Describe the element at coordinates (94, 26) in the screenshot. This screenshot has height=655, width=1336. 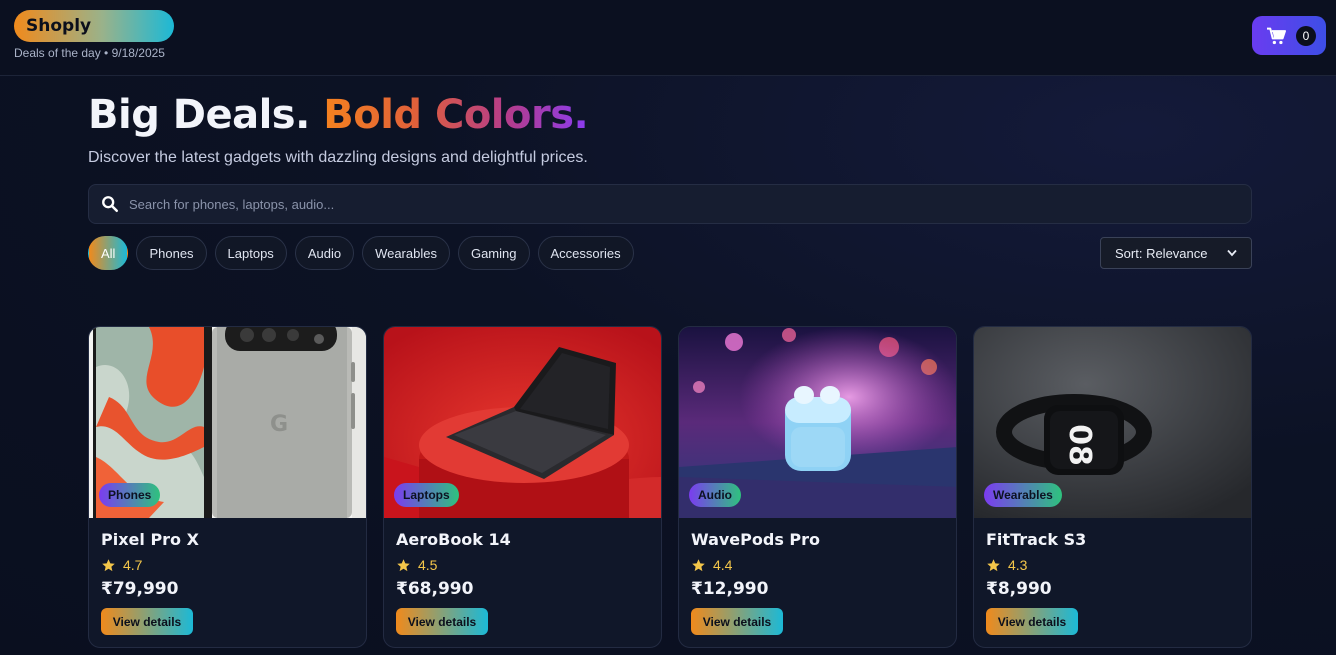
I see `logo: Shoply` at that location.